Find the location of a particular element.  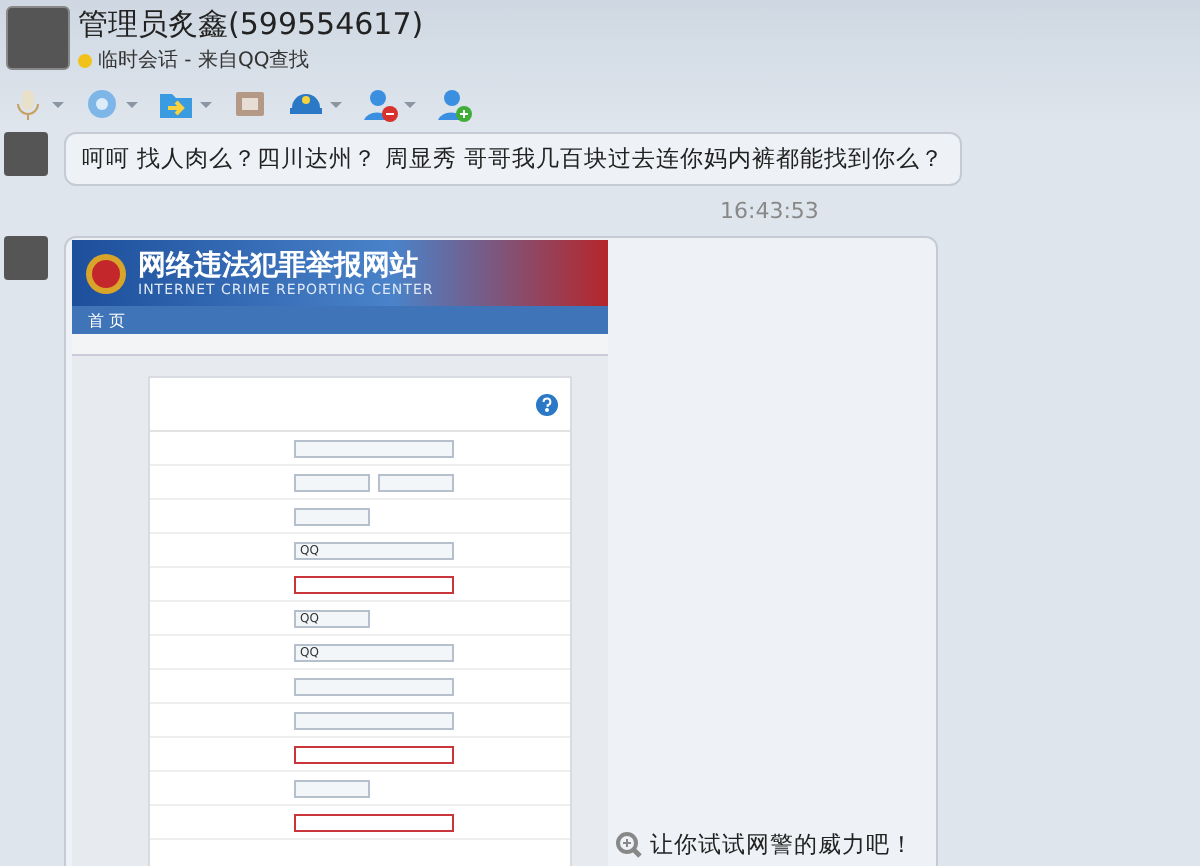

nav-link: 首 页 is located at coordinates (107, 320).